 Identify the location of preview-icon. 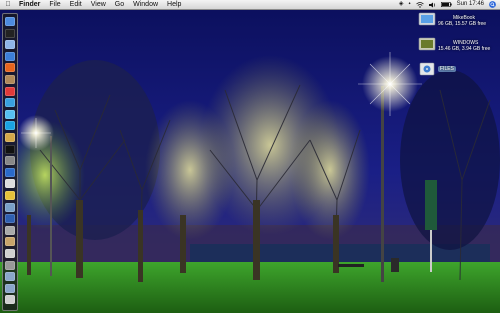
(10, 207).